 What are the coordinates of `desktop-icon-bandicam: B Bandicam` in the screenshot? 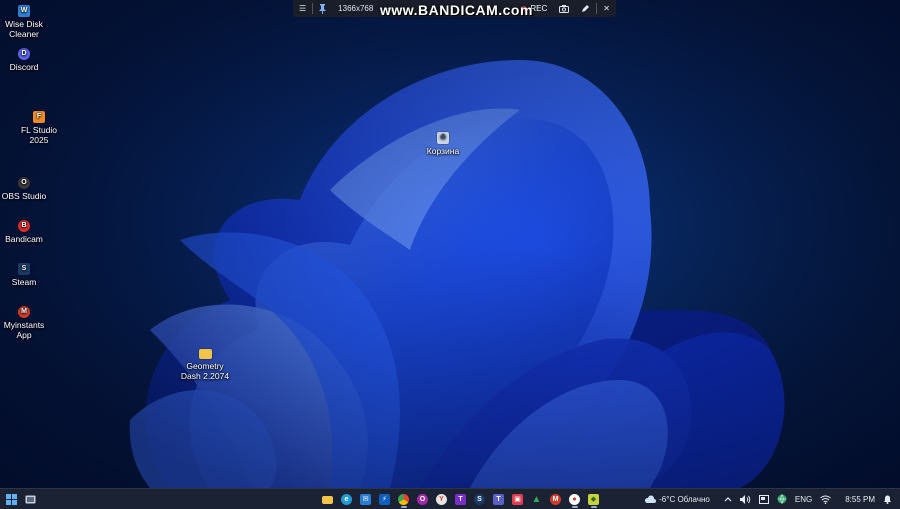 It's located at (27, 232).